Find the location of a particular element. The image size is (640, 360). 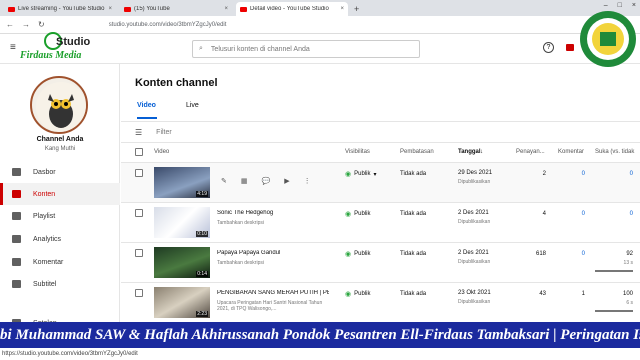

content-tabs: Video Live is located at coordinates (168, 105).